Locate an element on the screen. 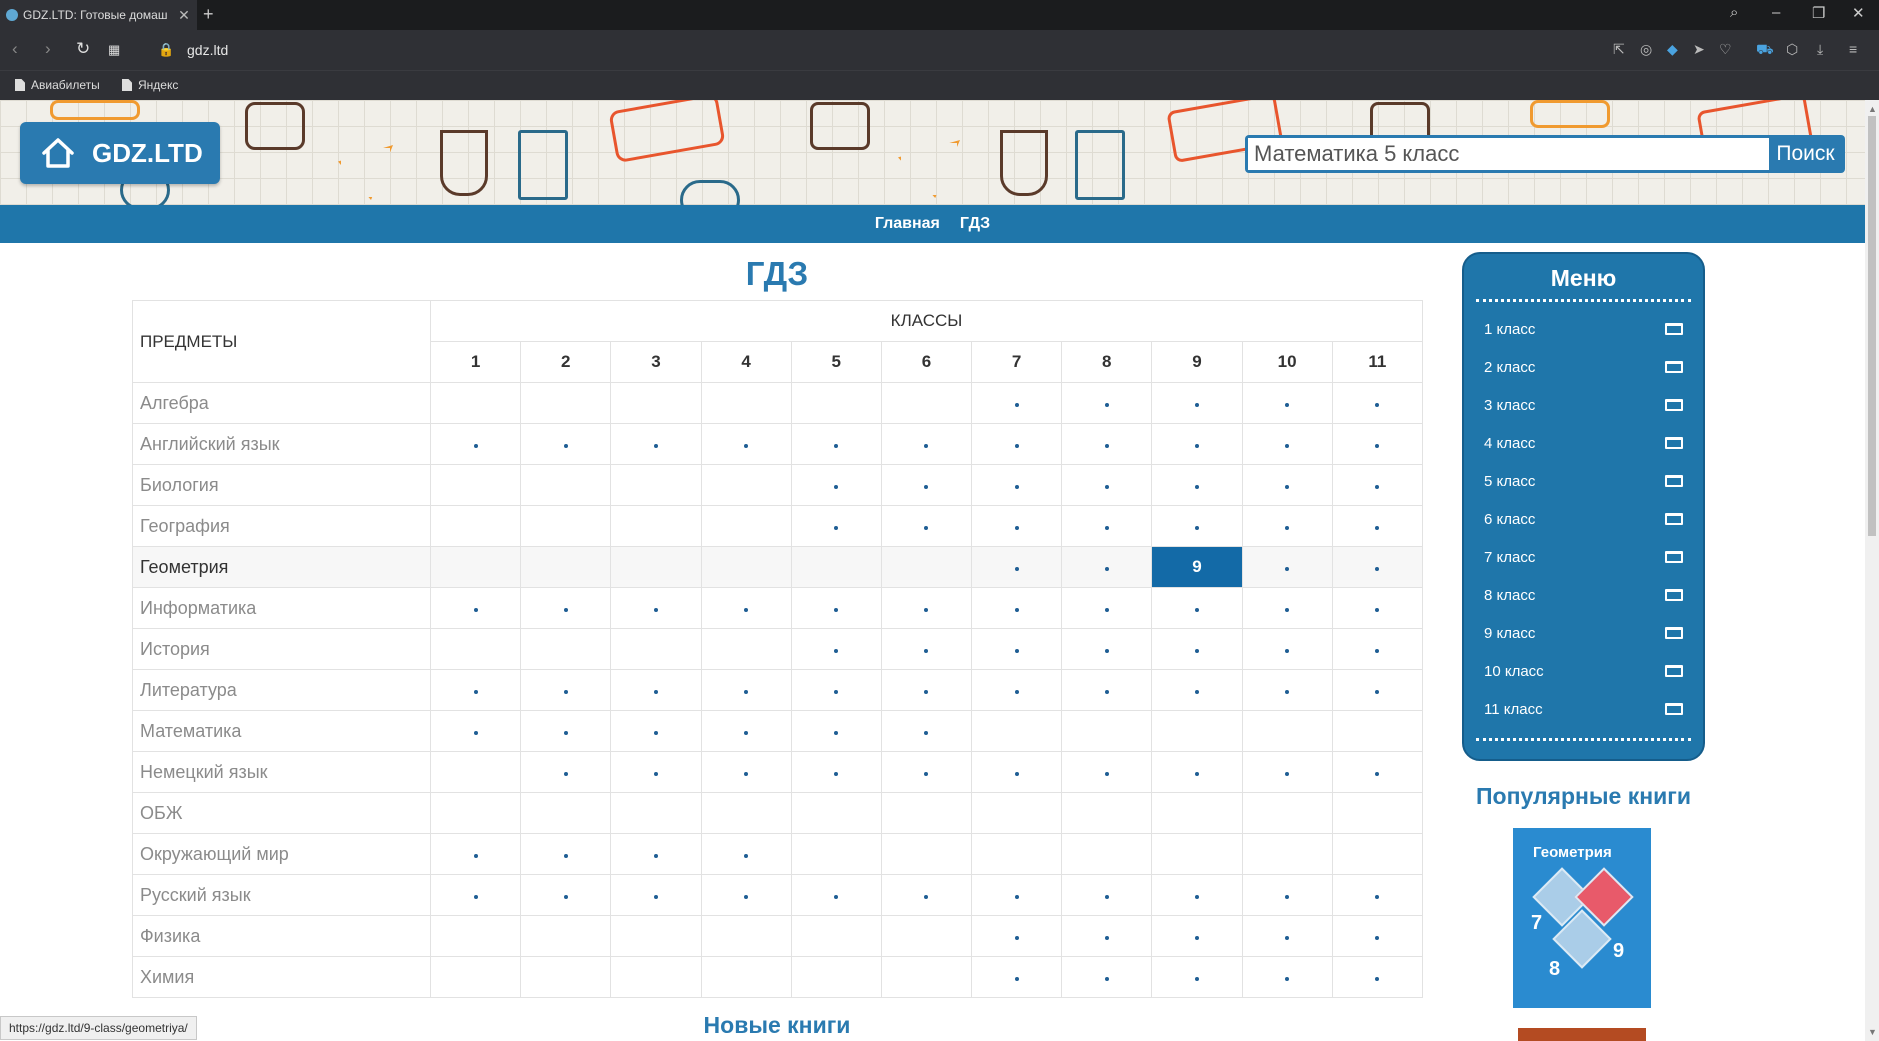 The height and width of the screenshot is (1041, 1879). forward-icon: › is located at coordinates (48, 49).